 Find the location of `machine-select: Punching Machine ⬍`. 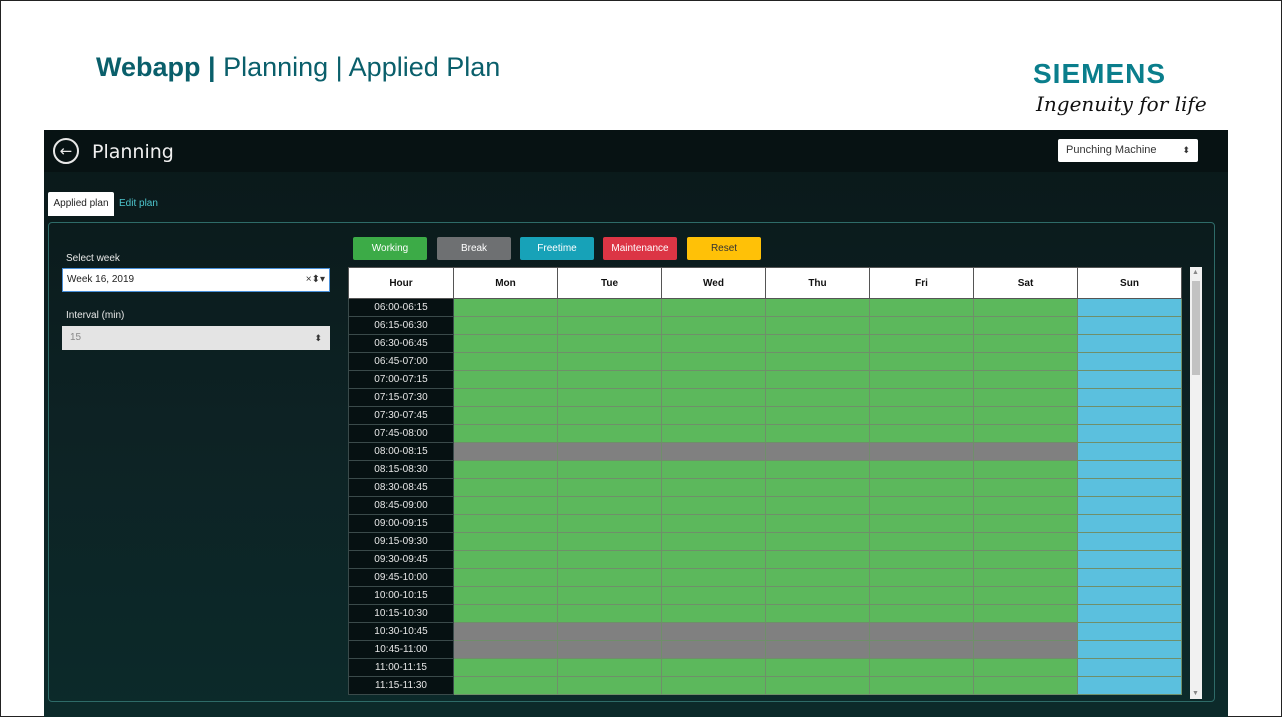

machine-select: Punching Machine ⬍ is located at coordinates (1128, 150).